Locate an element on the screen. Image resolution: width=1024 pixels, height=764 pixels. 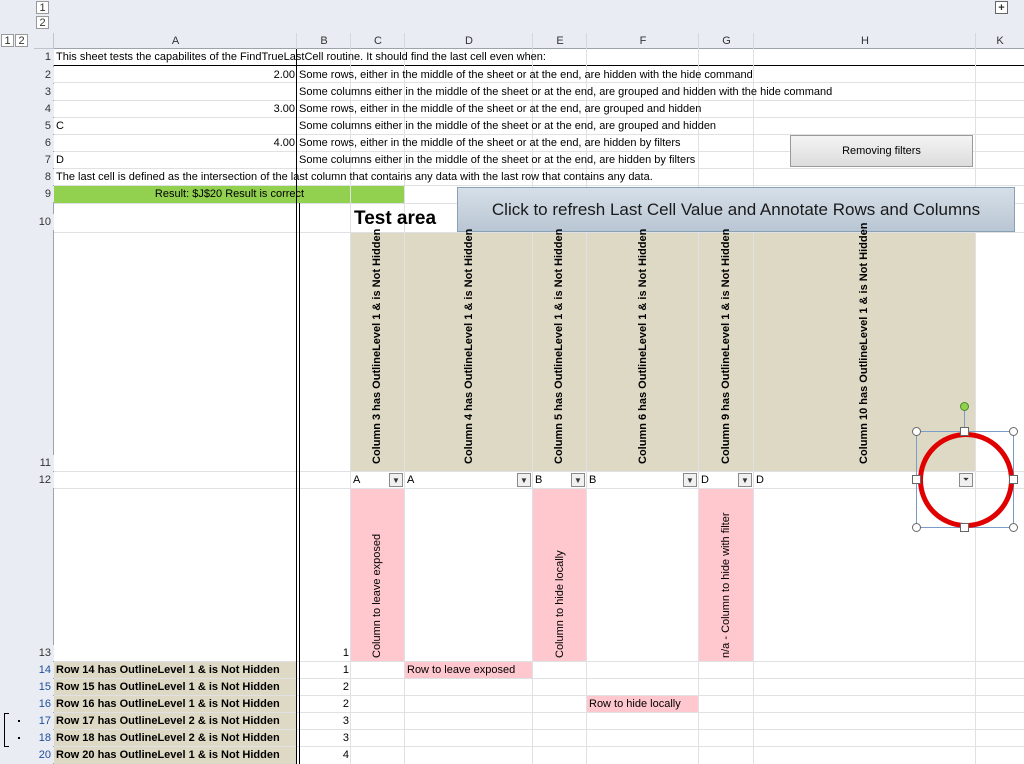
row-header-17: 17 is located at coordinates (44, 721).